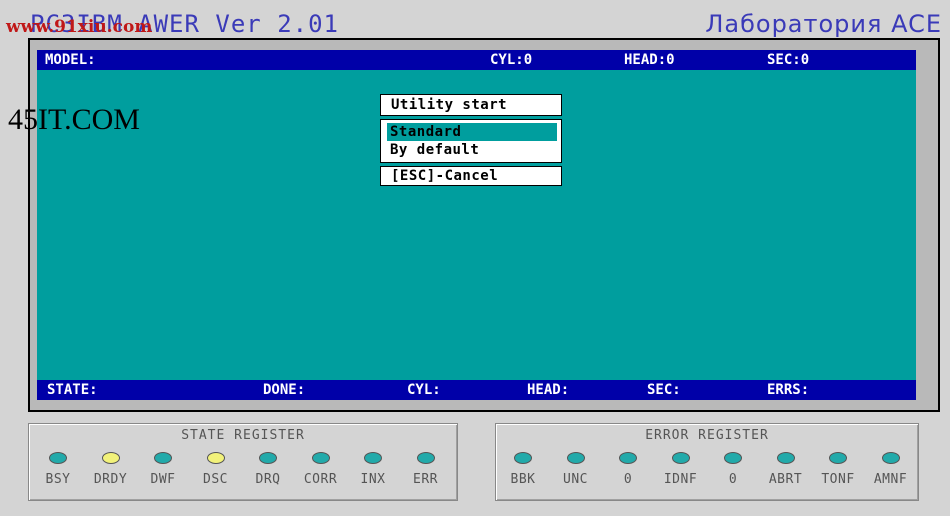 The image size is (950, 516). Describe the element at coordinates (890, 479) in the screenshot. I see `error-led-label-7: AMNF` at that location.